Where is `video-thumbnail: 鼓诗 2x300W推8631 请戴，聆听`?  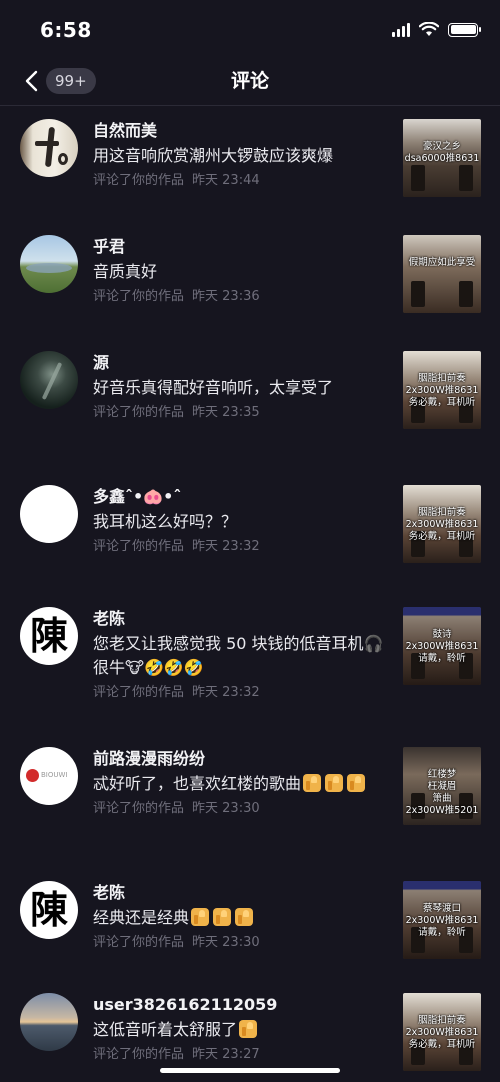
video-thumbnail: 鼓诗 2x300W推8631 请戴，聆听 is located at coordinates (442, 646).